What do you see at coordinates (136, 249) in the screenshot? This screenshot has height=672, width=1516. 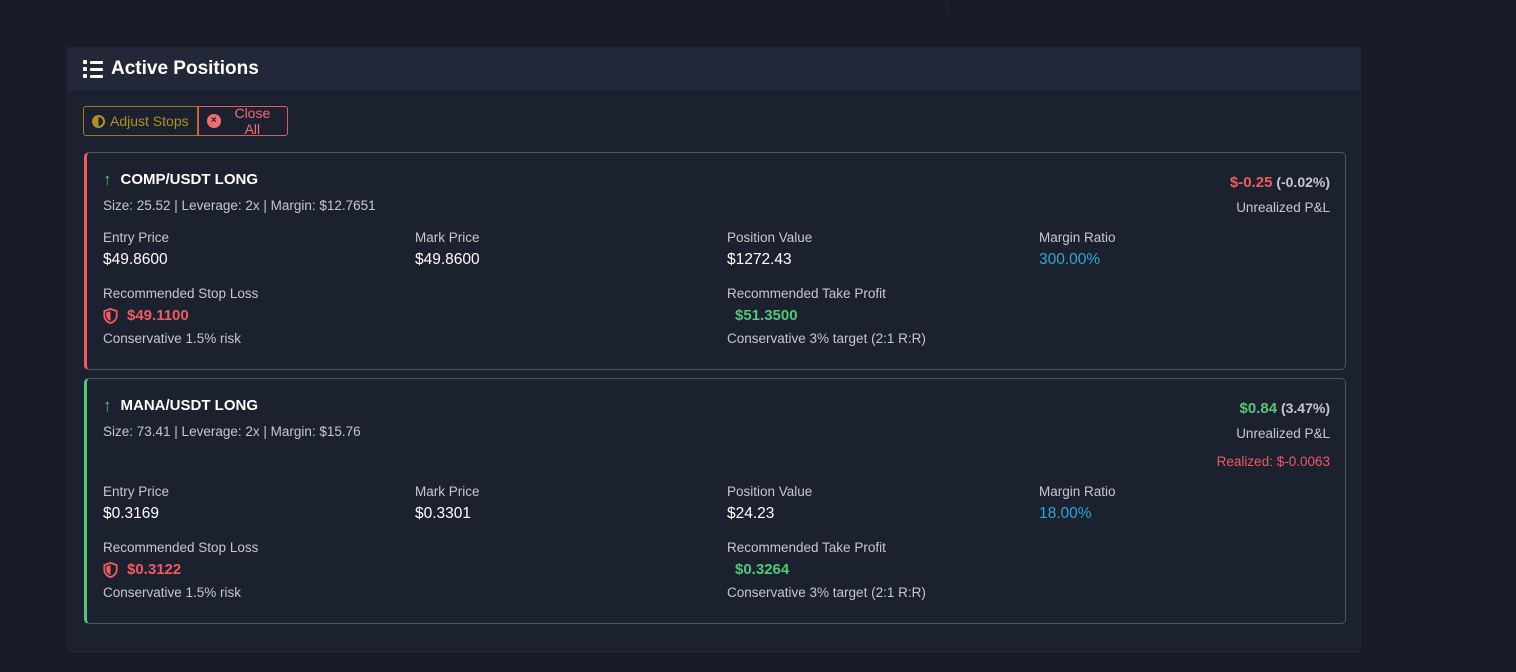 I see `entry-price: Entry Price $49.8600` at bounding box center [136, 249].